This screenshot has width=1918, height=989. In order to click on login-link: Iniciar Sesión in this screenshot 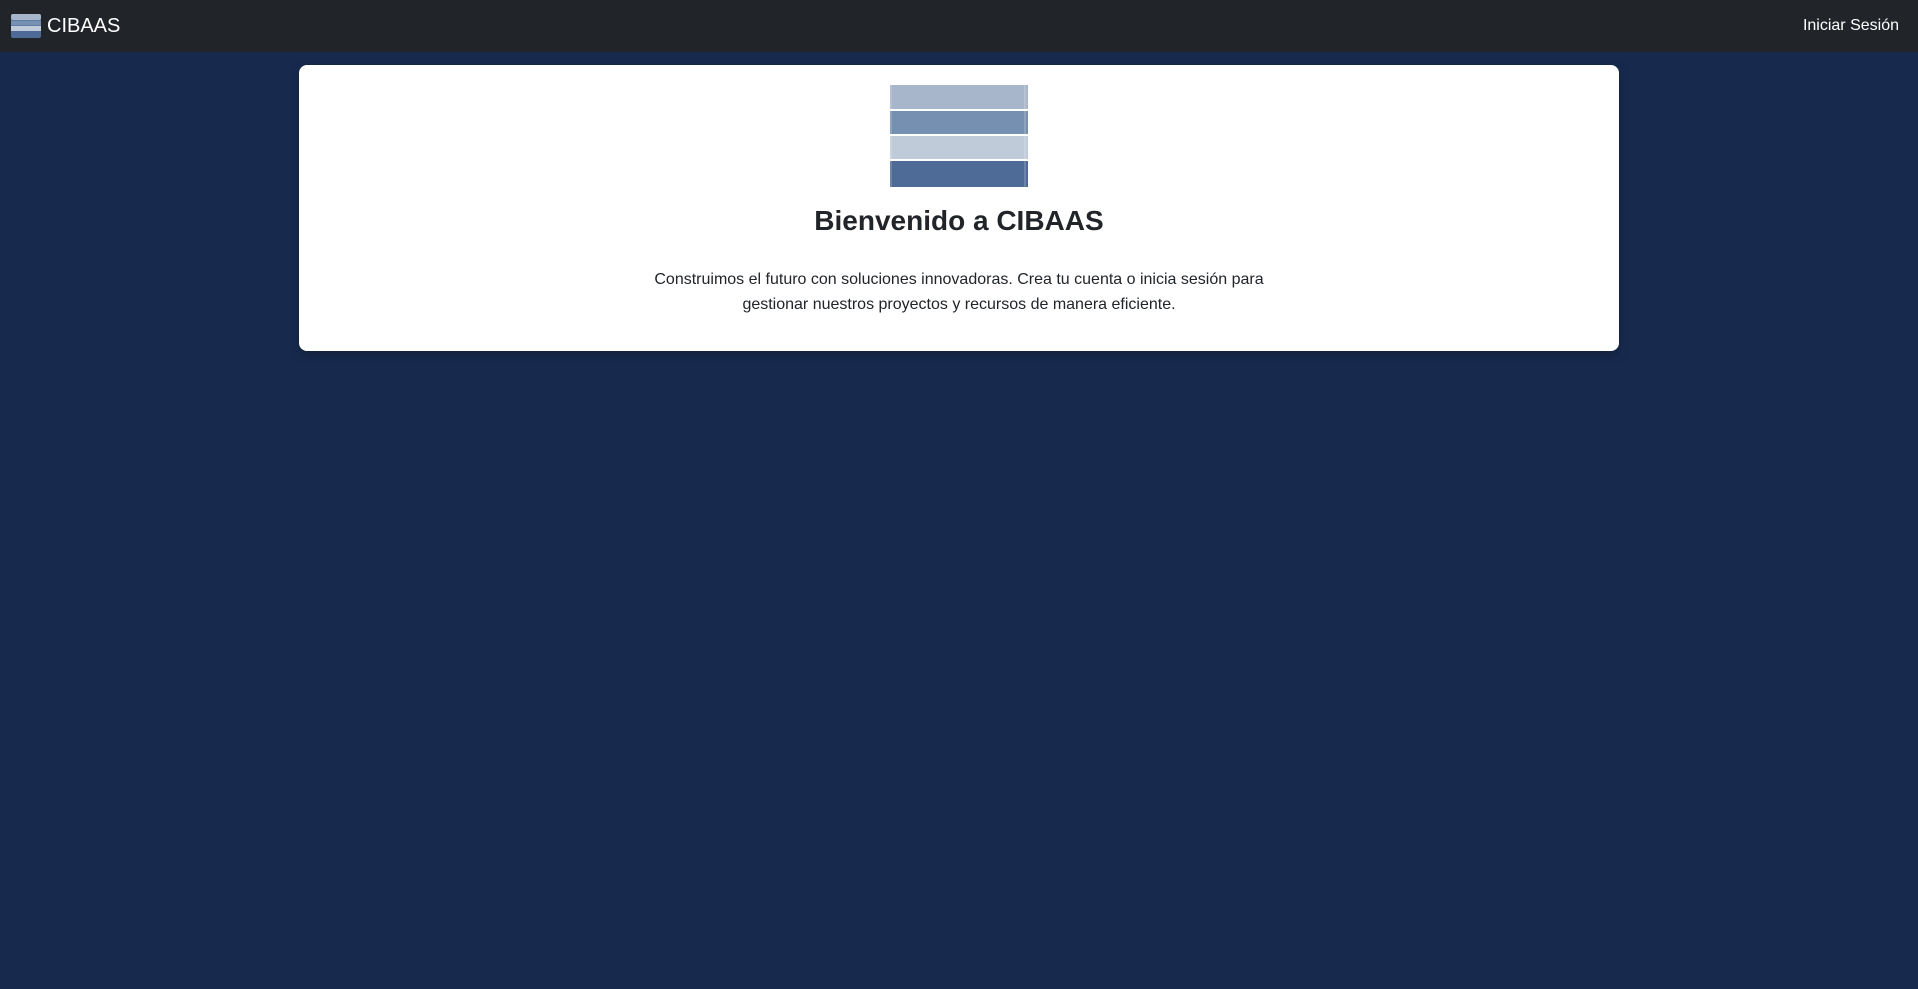, I will do `click(1851, 26)`.